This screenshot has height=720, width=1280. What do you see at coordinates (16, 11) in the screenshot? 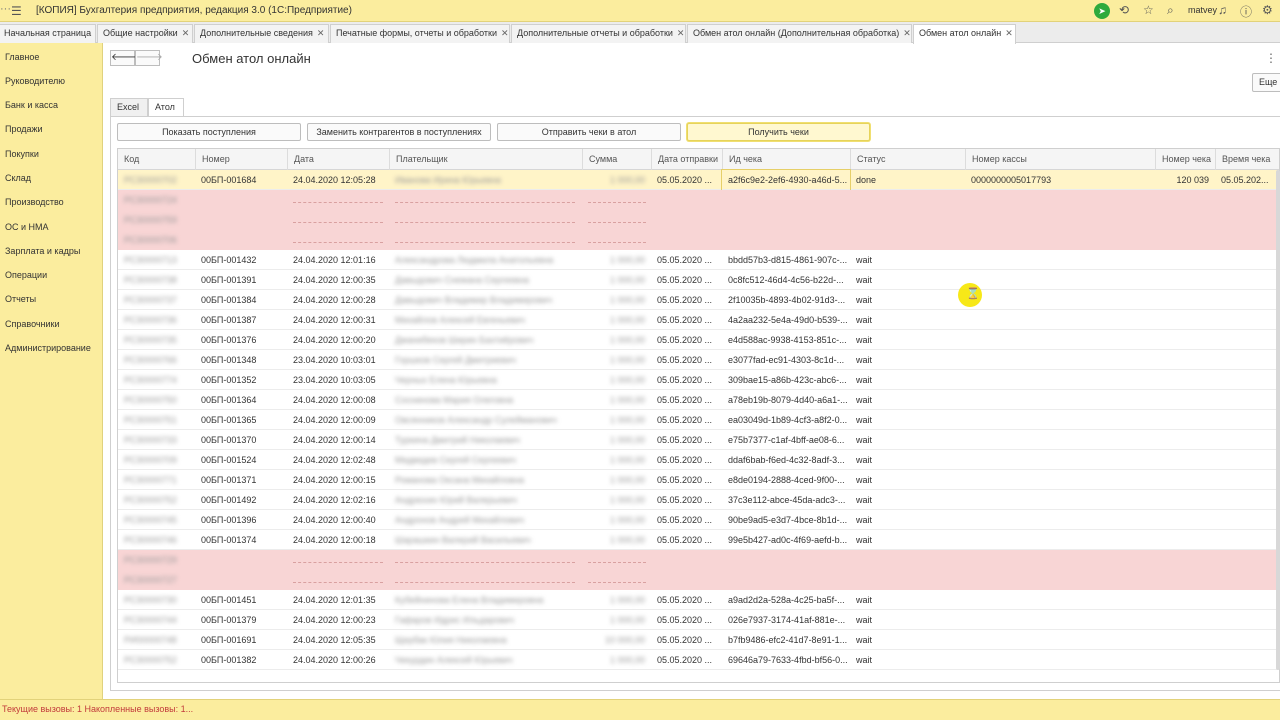
I see `hamburger-menu-icon: ☰` at bounding box center [16, 11].